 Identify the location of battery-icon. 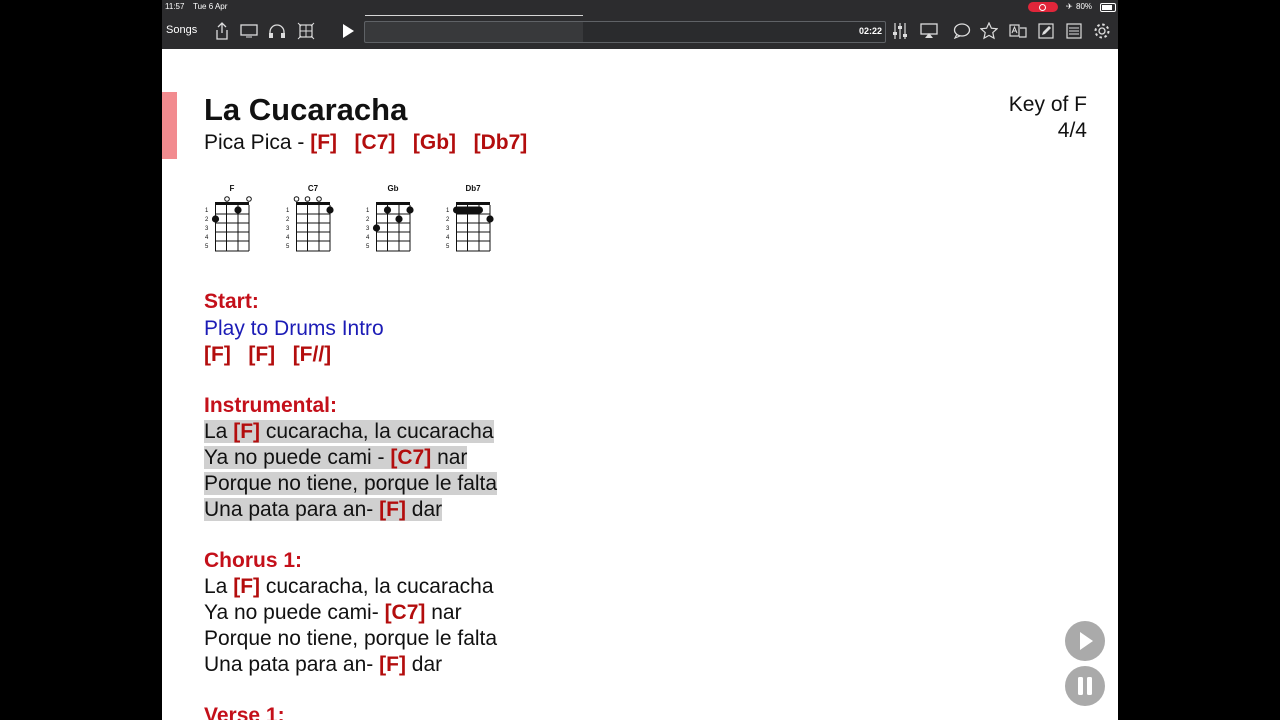
(1108, 7).